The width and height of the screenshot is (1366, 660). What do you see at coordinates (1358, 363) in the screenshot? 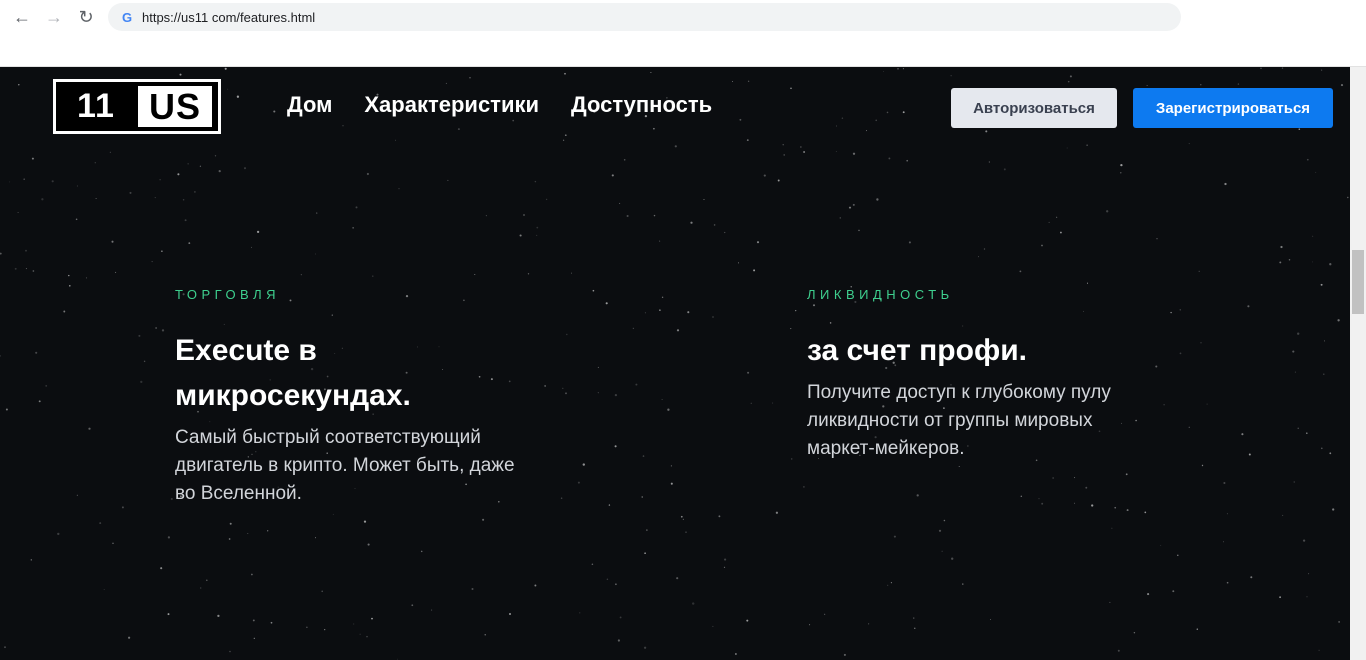
I see `page-scrollbar` at bounding box center [1358, 363].